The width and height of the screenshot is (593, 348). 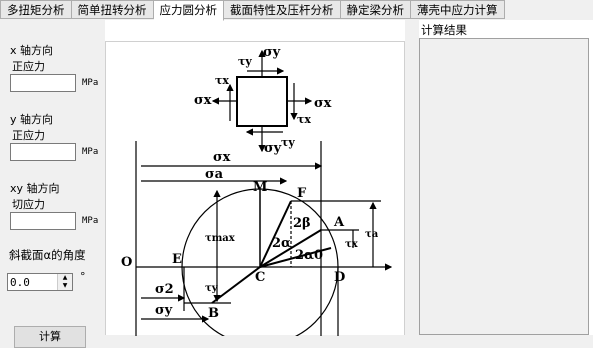 What do you see at coordinates (220, 238) in the screenshot?
I see `label-tau-max: τmax` at bounding box center [220, 238].